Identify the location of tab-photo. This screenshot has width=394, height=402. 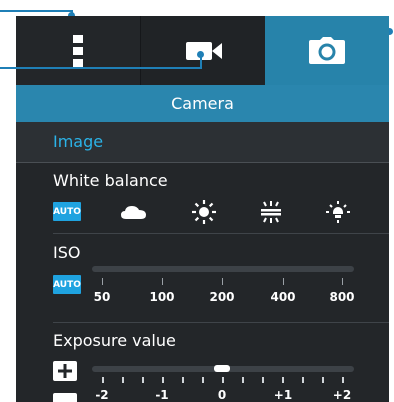
(327, 50).